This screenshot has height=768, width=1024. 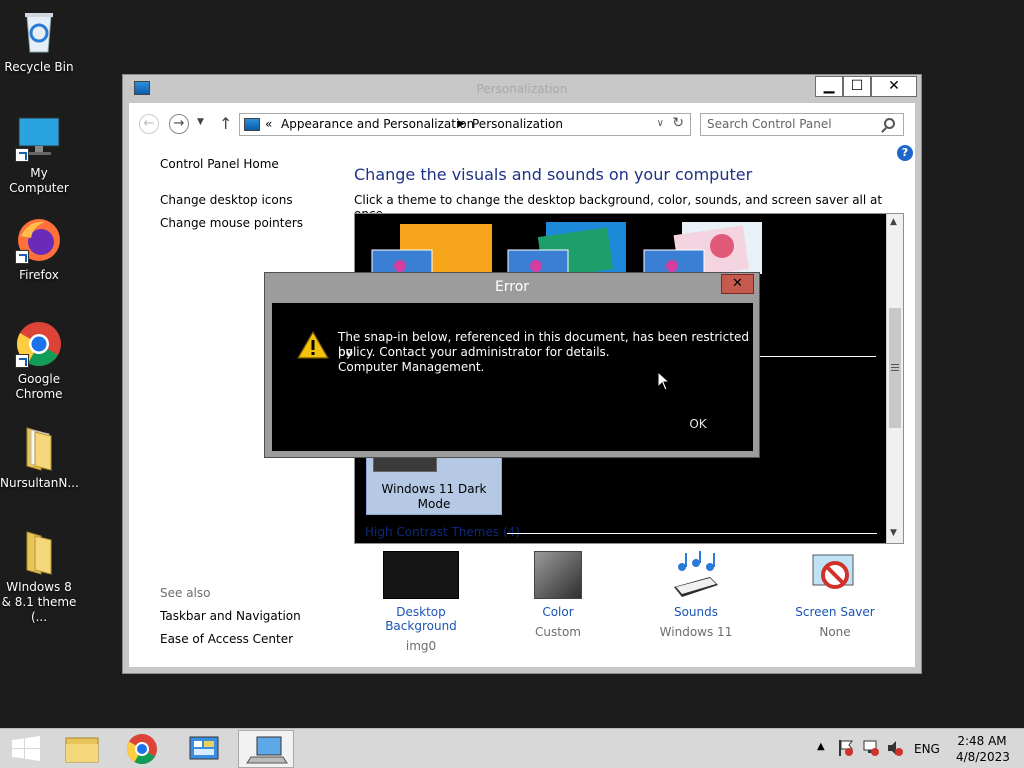 I want to click on window-title: Personalization, so click(x=522, y=89).